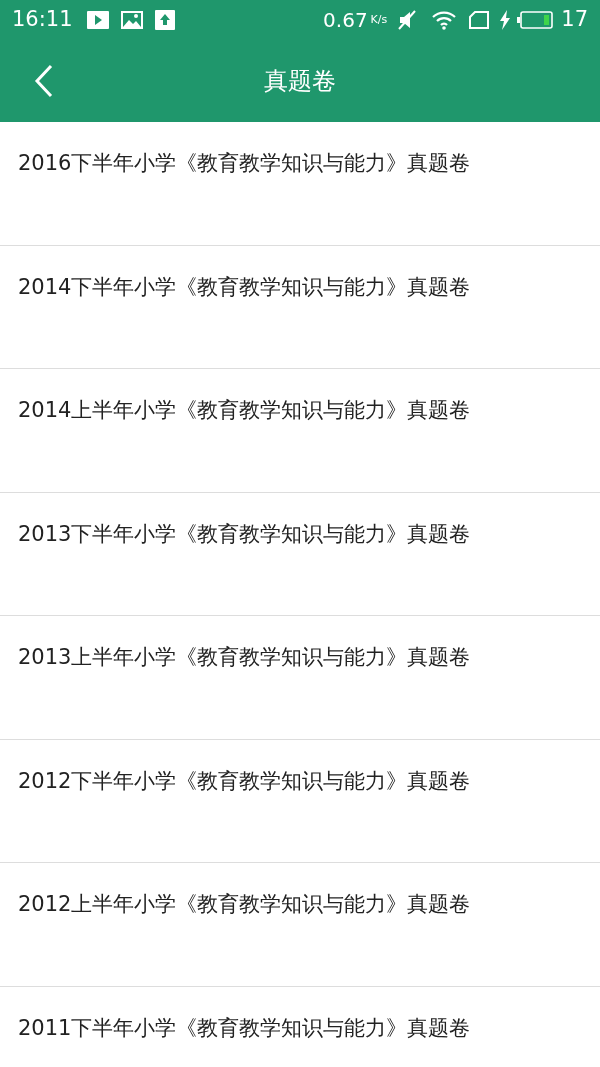 This screenshot has height=1067, width=600. Describe the element at coordinates (300, 431) in the screenshot. I see `paper-item: 2014上半年小学《教育教学知识与能力》真题卷` at that location.